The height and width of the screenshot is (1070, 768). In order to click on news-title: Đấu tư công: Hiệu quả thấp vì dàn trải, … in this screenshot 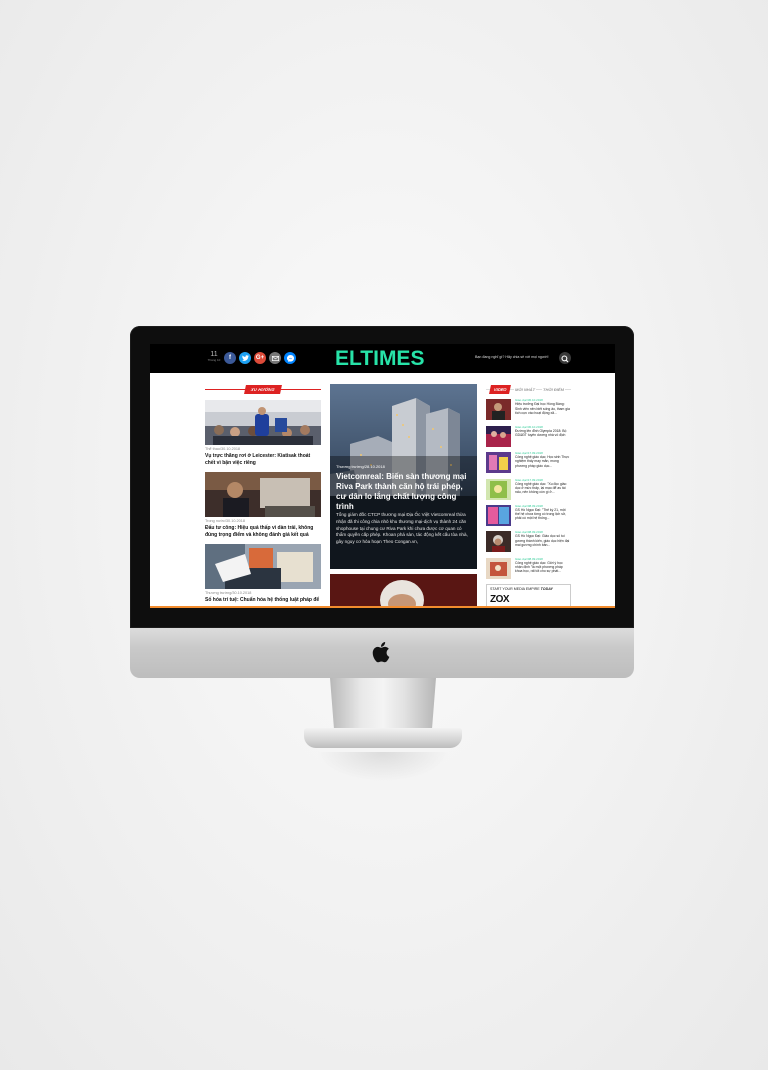, I will do `click(263, 531)`.